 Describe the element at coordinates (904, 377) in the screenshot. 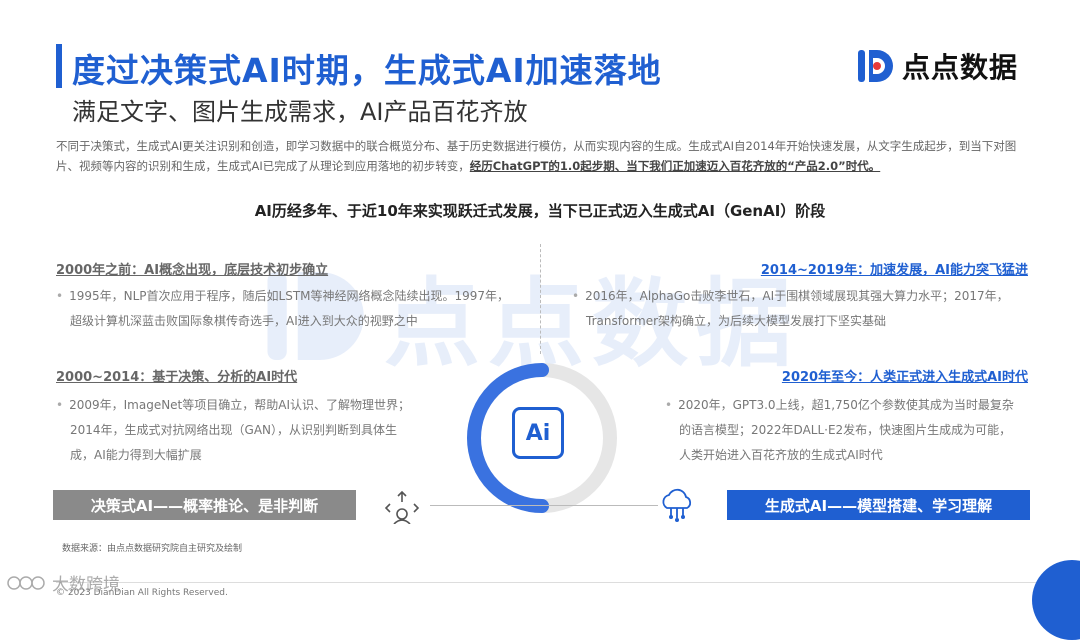

I see `section-title-2020-now: 2020年至今：人类正式进入生成式AI时代` at that location.